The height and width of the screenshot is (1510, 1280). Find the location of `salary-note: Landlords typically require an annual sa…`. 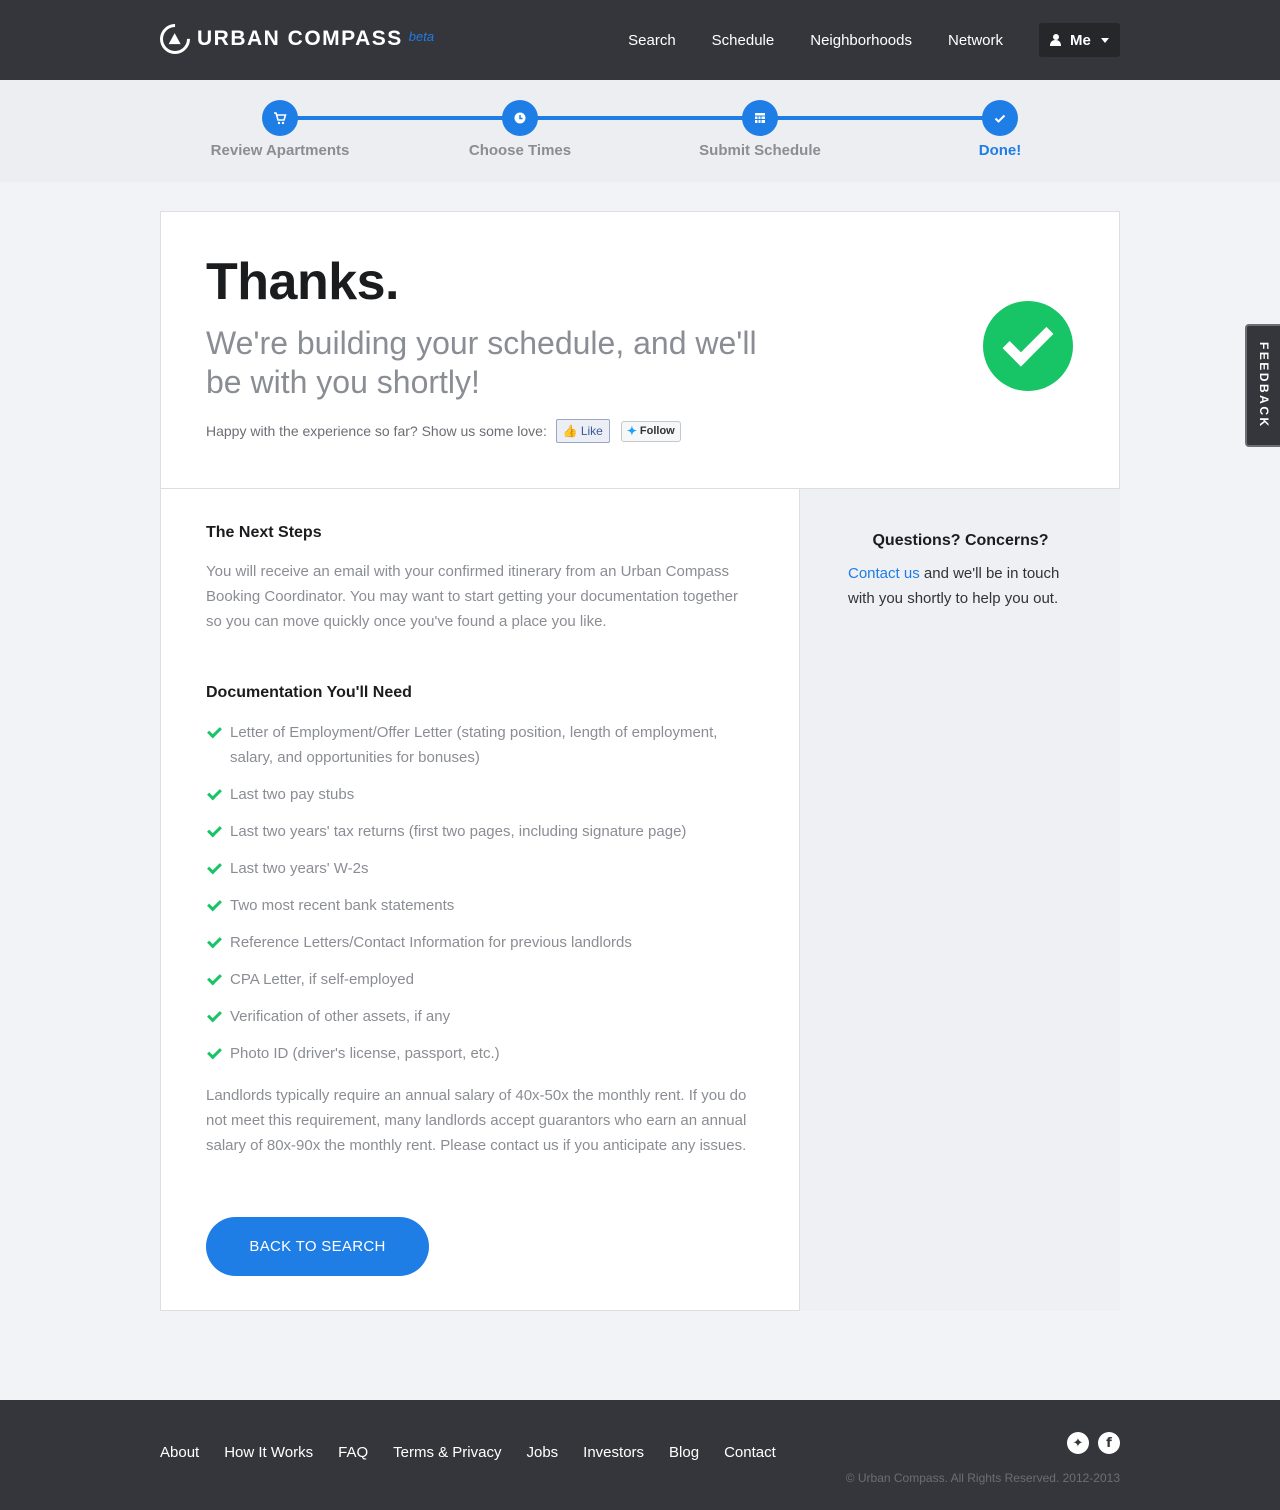

salary-note: Landlords typically require an annual sa… is located at coordinates (476, 1120).